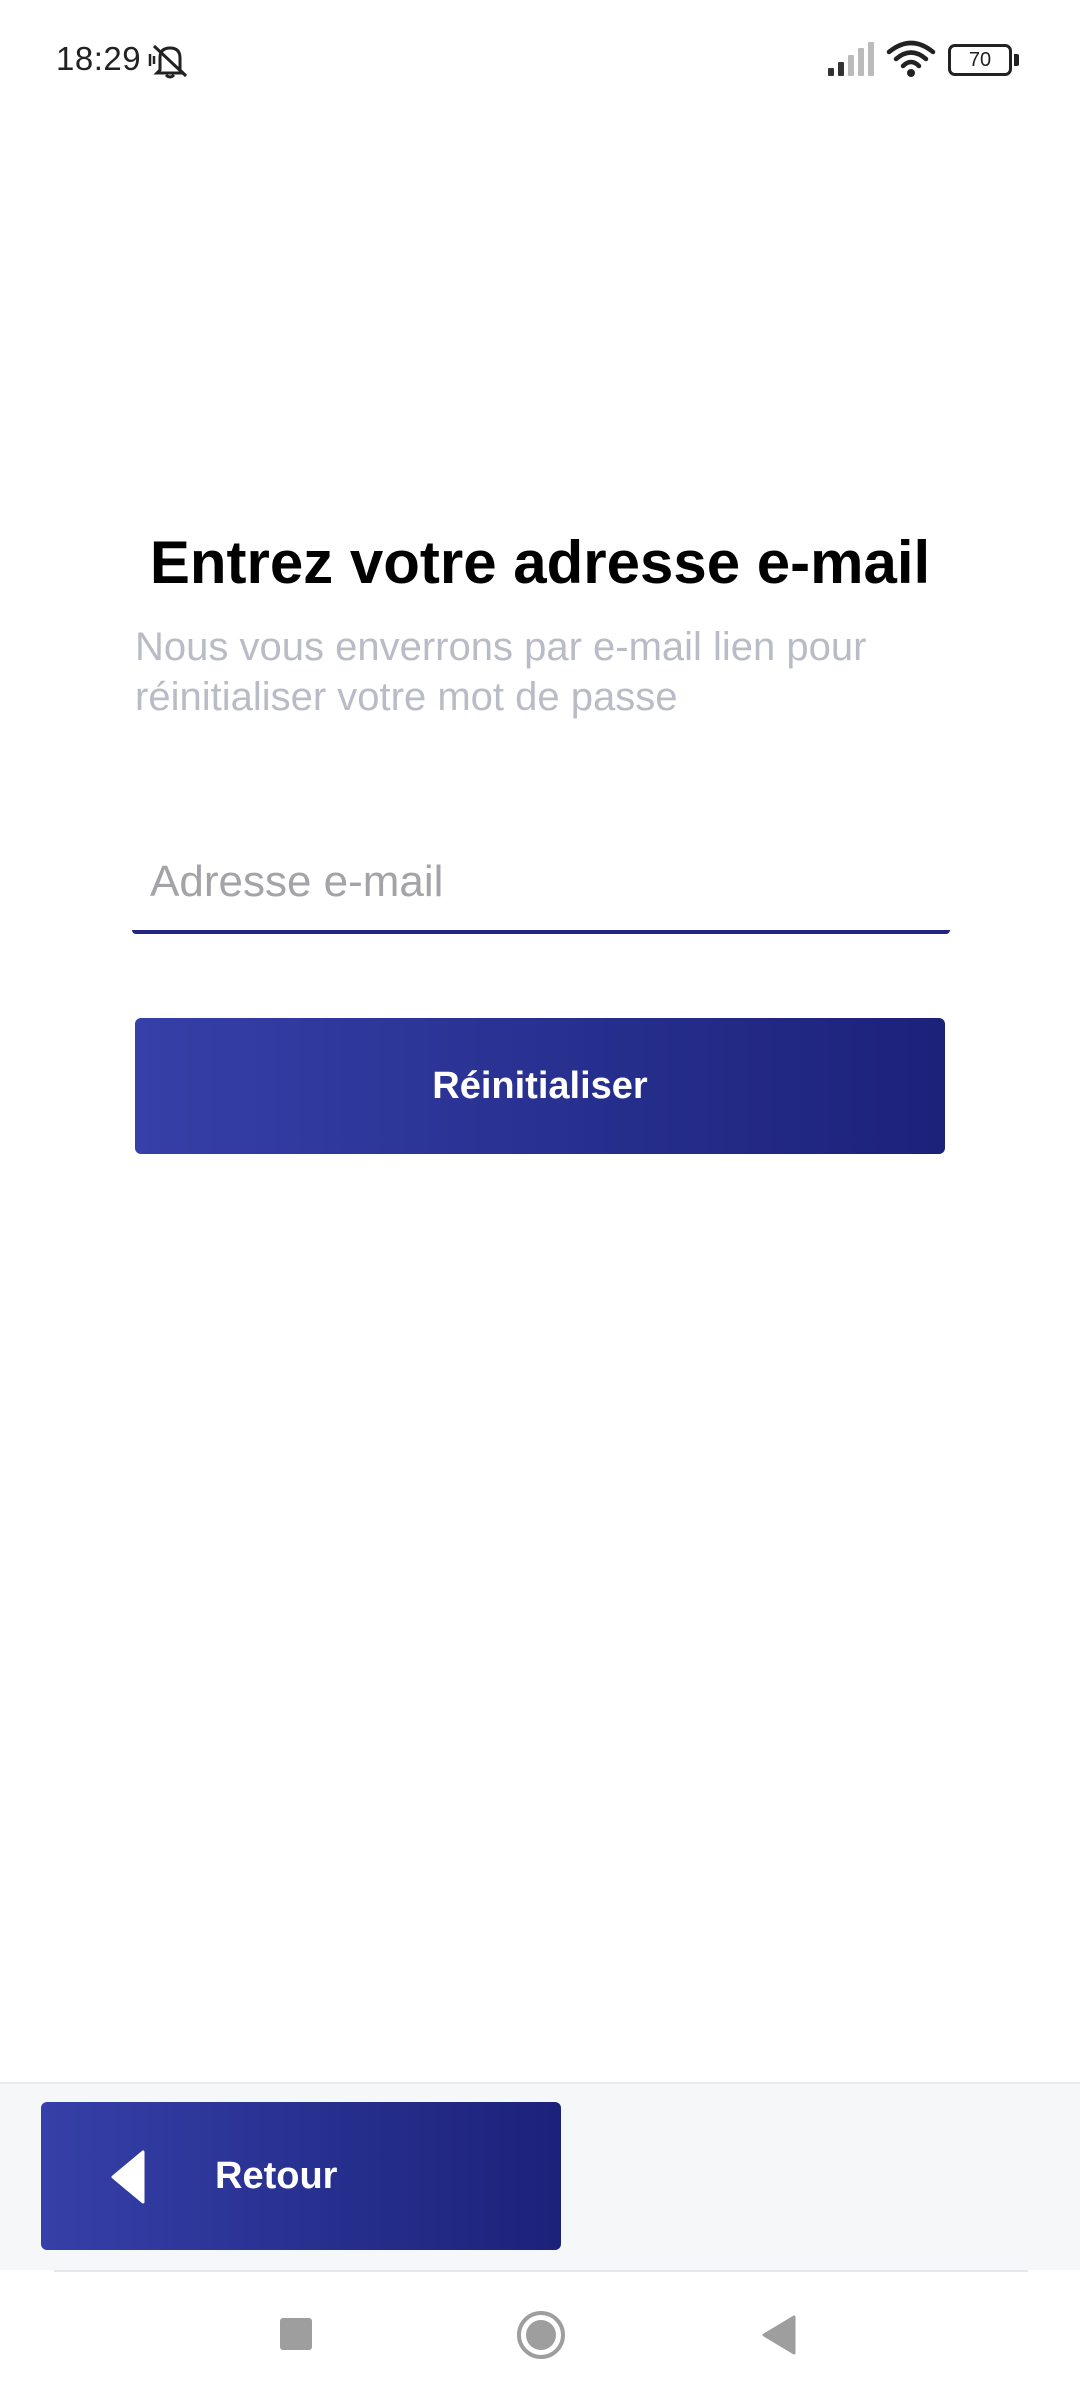 The width and height of the screenshot is (1080, 2400). What do you see at coordinates (170, 60) in the screenshot?
I see `mute-icon` at bounding box center [170, 60].